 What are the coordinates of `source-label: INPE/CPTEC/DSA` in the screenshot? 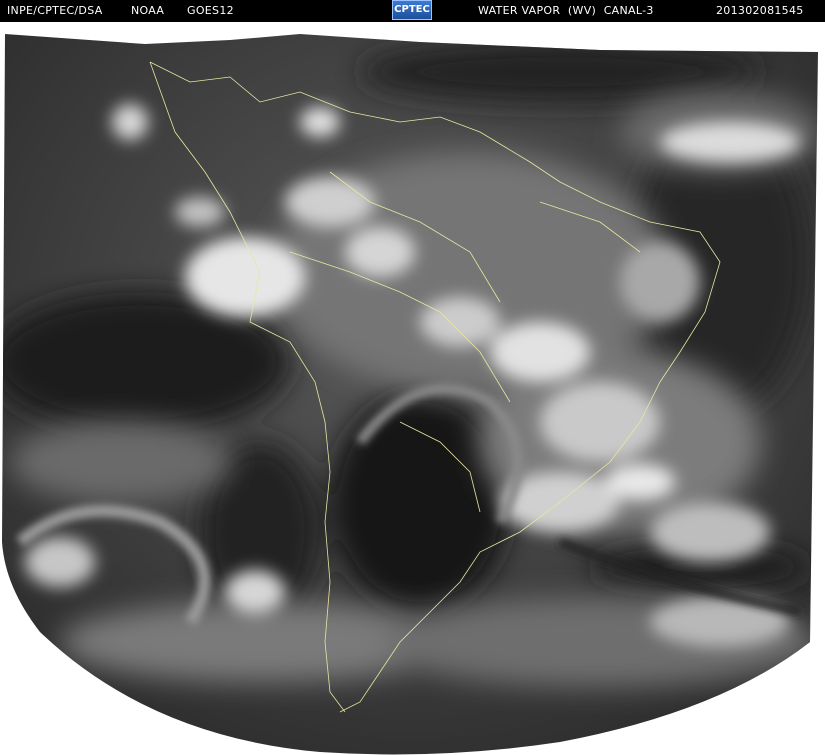 It's located at (55, 10).